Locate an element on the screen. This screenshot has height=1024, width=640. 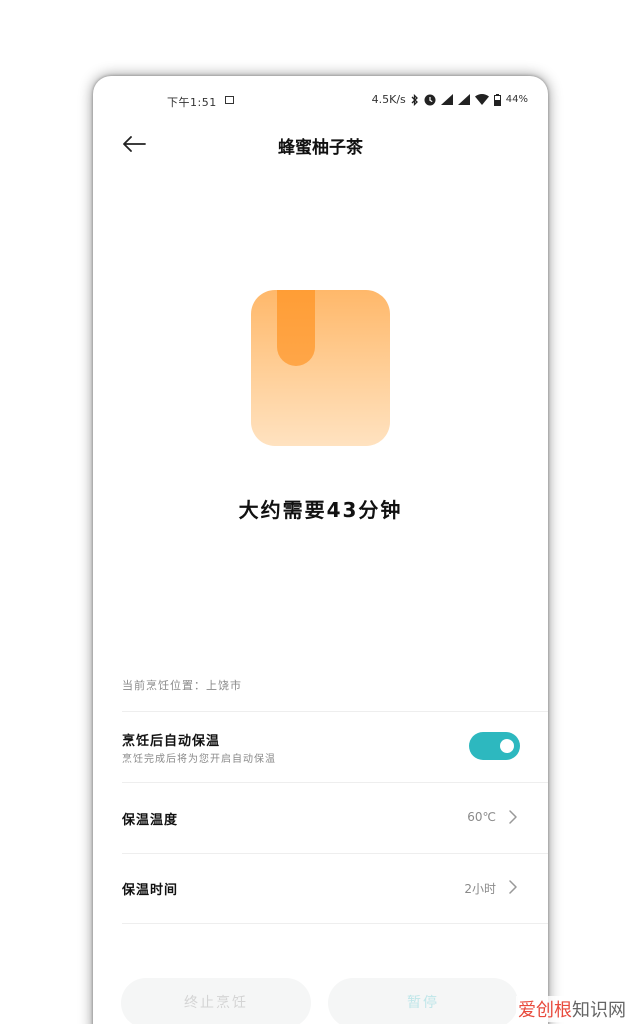
image-notification-icon is located at coordinates (229, 100).